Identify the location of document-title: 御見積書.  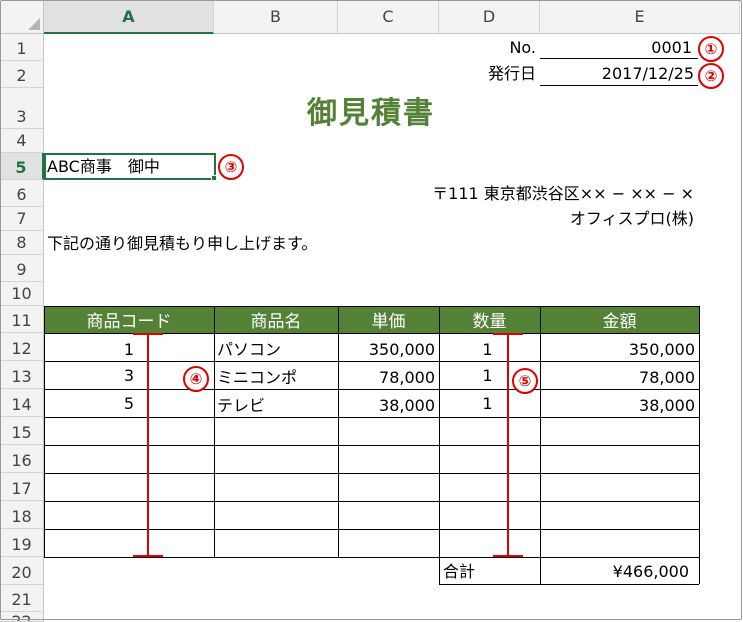
(371, 113).